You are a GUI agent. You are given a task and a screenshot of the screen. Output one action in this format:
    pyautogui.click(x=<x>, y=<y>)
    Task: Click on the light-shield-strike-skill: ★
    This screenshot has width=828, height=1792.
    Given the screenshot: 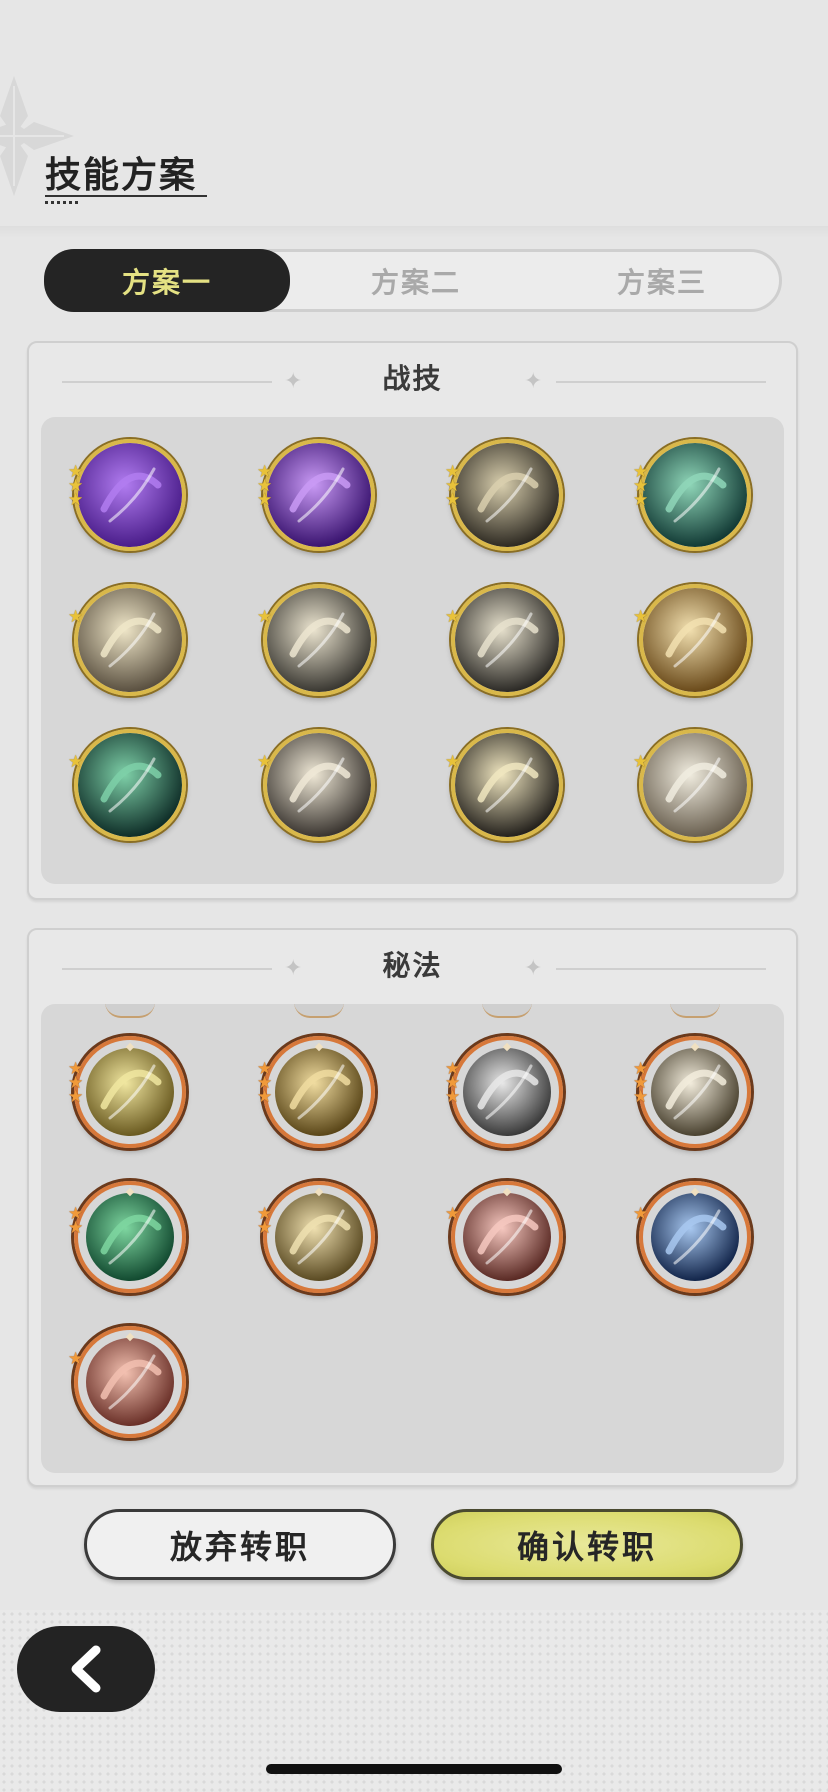 What is the action you would take?
    pyautogui.click(x=127, y=640)
    